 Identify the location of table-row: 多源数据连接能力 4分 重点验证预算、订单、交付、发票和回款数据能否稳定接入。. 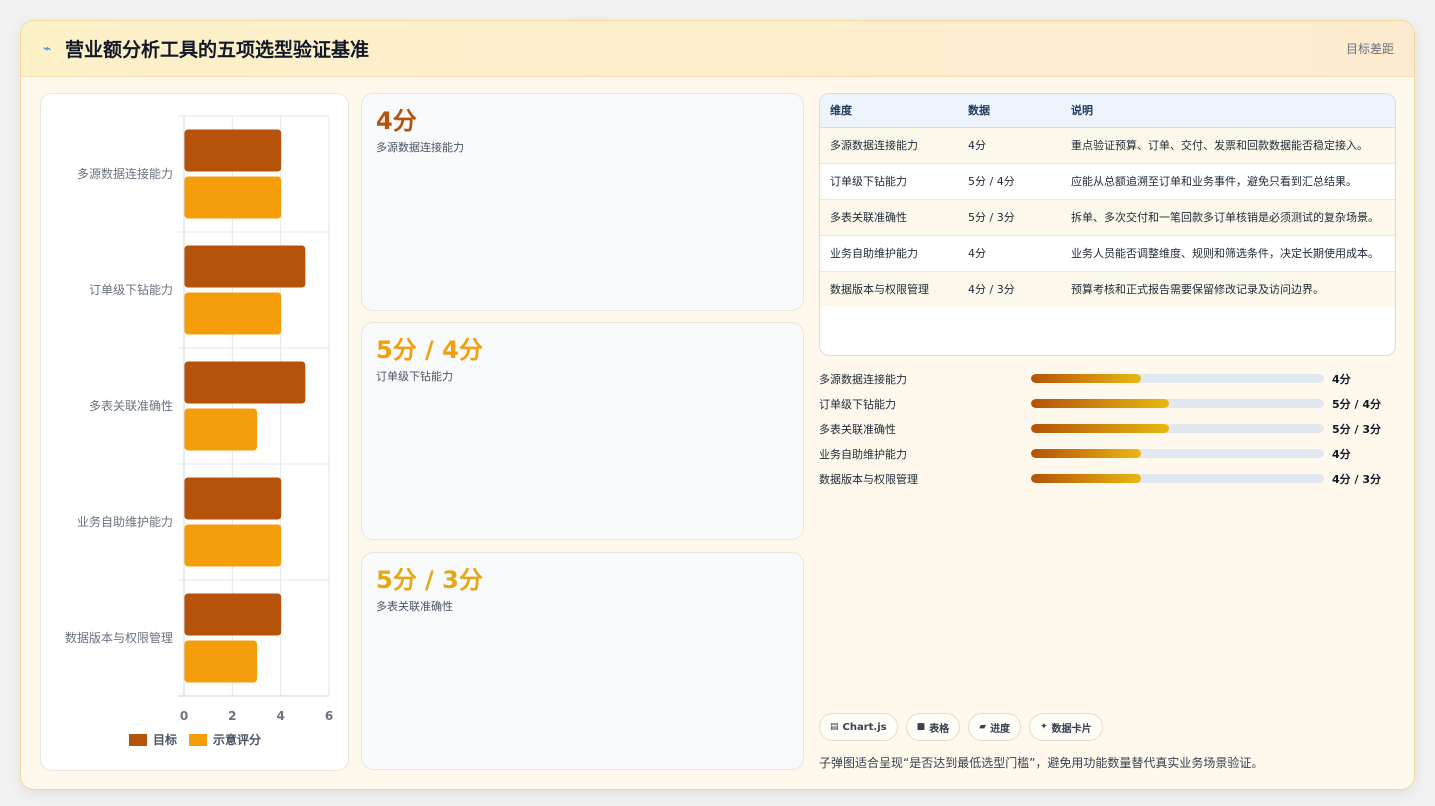
(1107, 145).